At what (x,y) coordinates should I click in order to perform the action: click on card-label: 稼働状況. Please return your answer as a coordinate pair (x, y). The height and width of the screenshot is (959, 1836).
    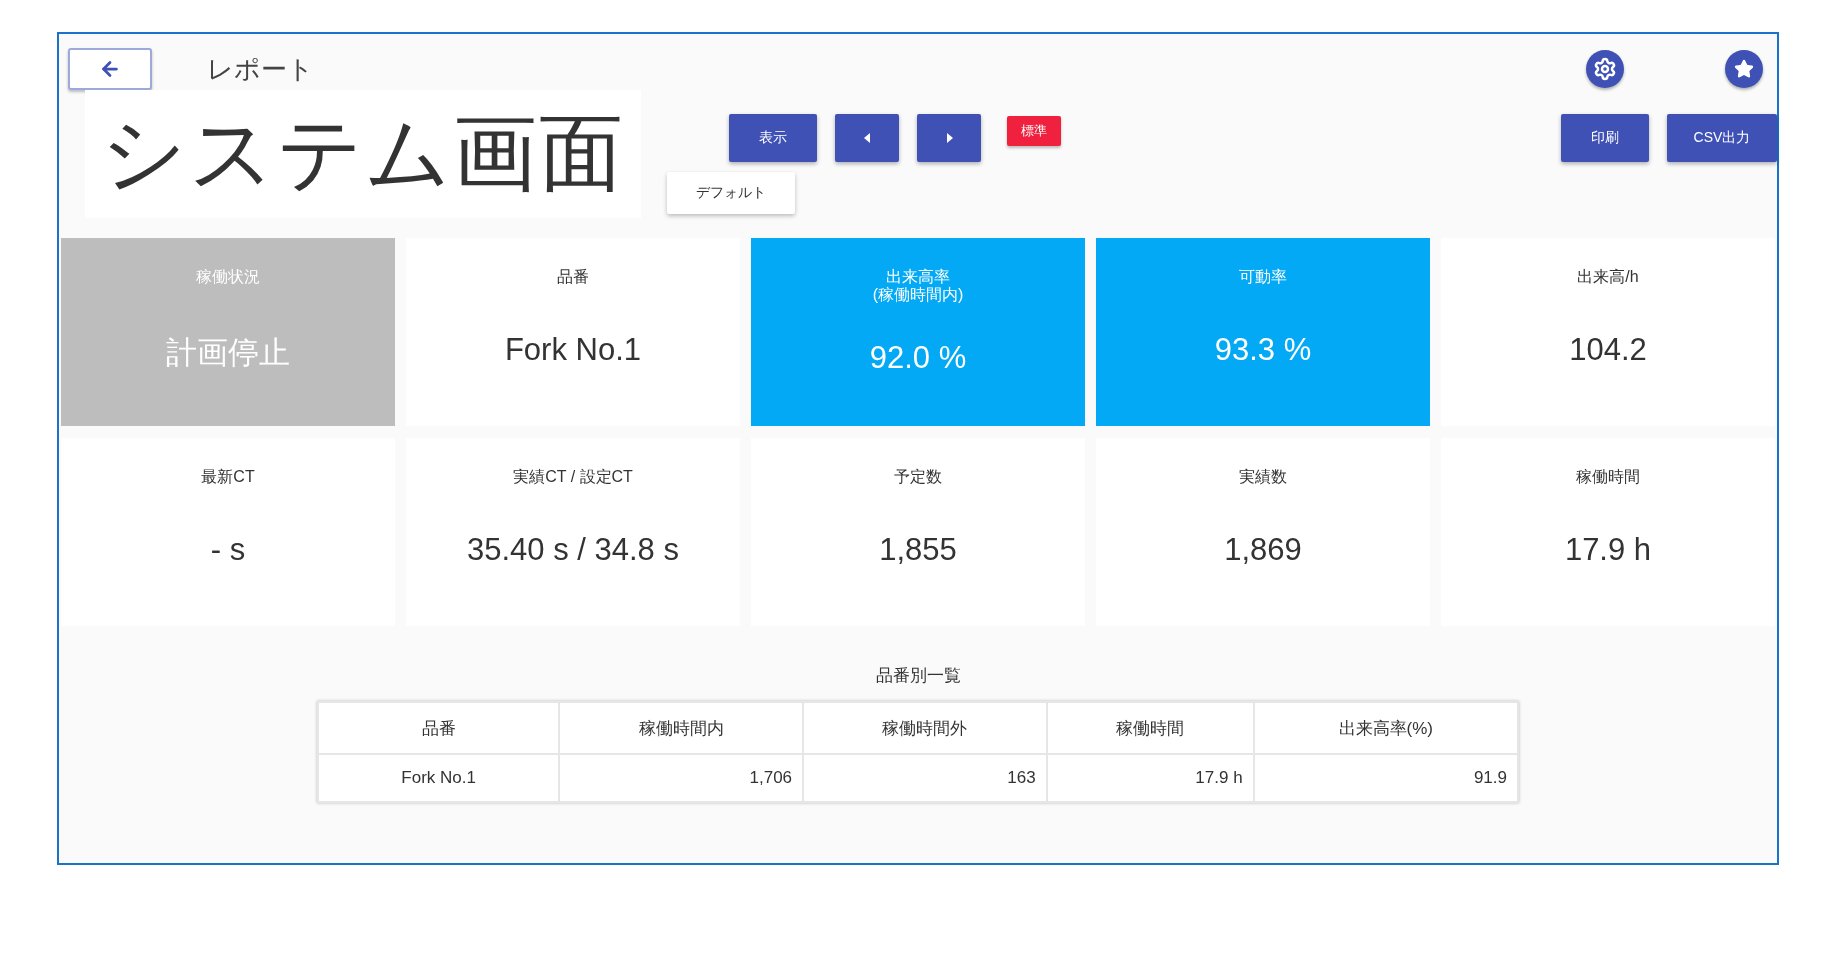
    Looking at the image, I should click on (228, 277).